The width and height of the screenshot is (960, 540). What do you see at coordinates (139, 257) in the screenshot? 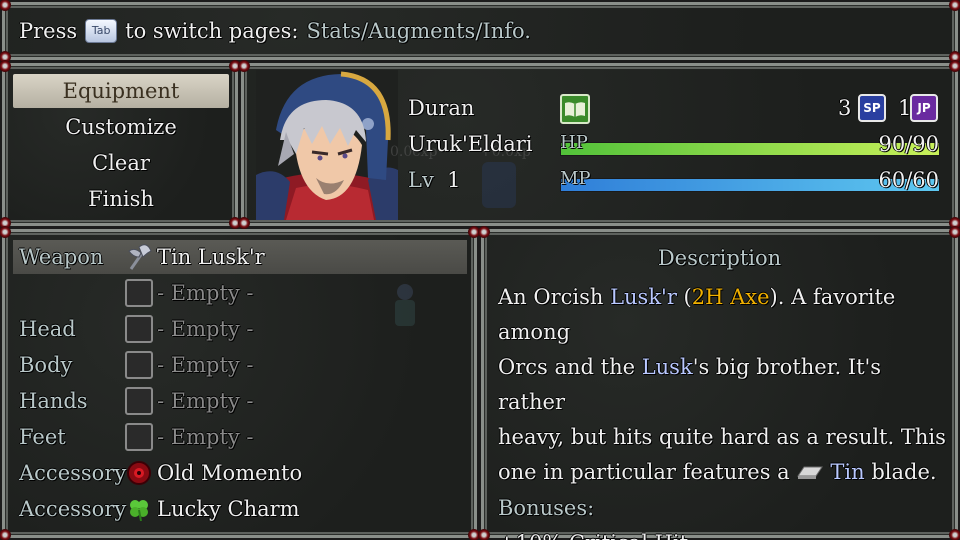
I see `axe-icon` at bounding box center [139, 257].